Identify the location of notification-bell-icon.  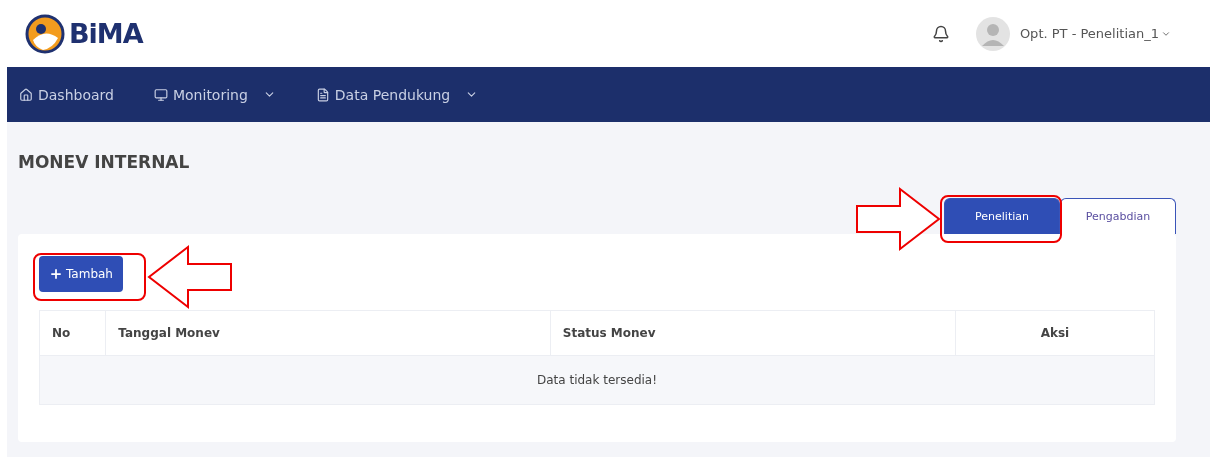
(940, 33).